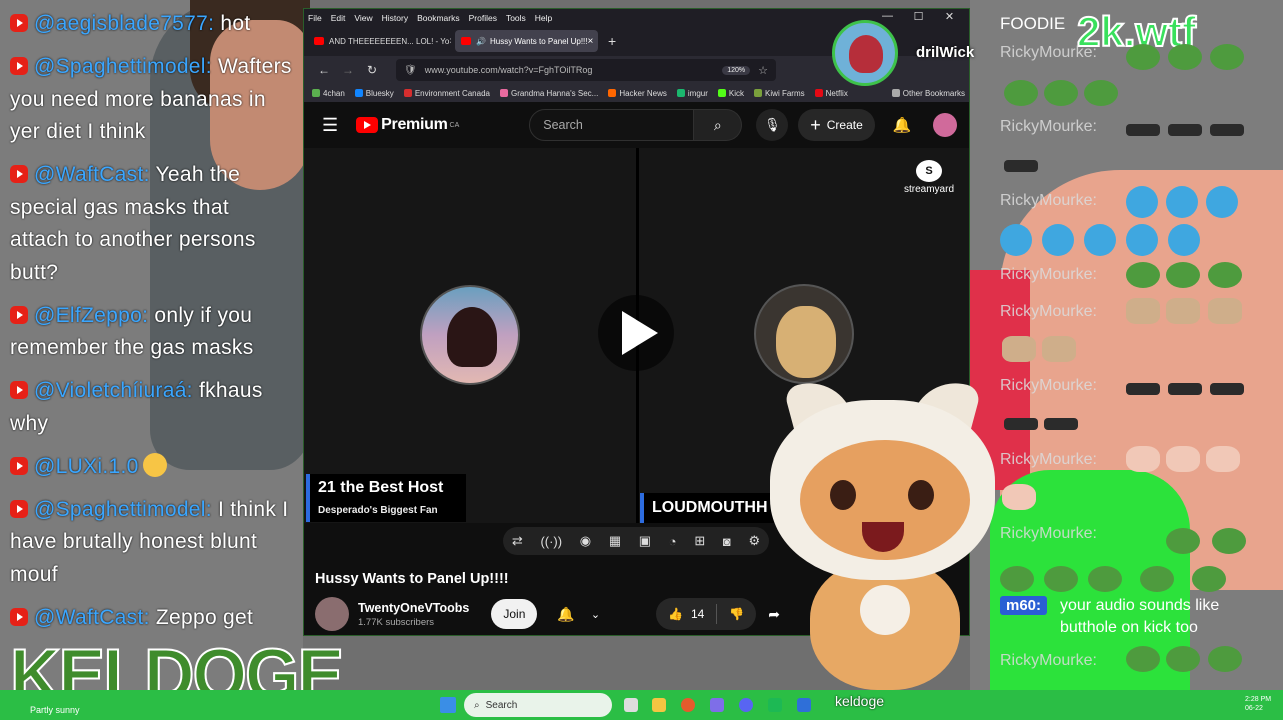  Describe the element at coordinates (374, 93) in the screenshot. I see `bookmark-bluesky: Bluesky` at that location.